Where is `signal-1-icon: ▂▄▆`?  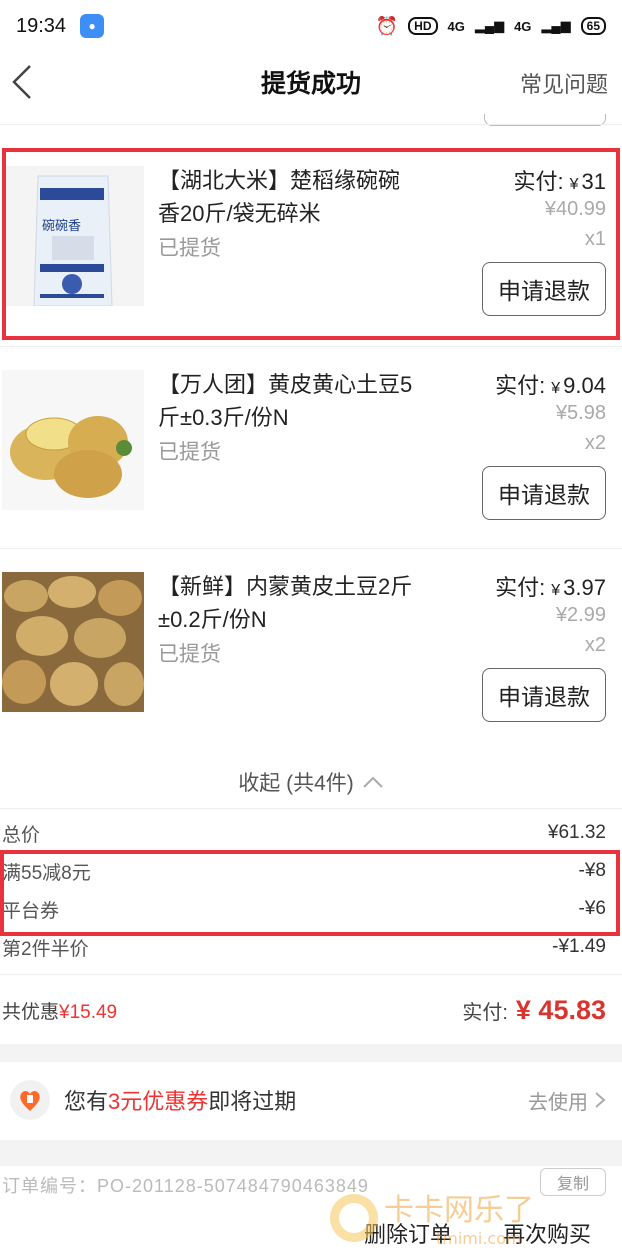 signal-1-icon: ▂▄▆ is located at coordinates (489, 25).